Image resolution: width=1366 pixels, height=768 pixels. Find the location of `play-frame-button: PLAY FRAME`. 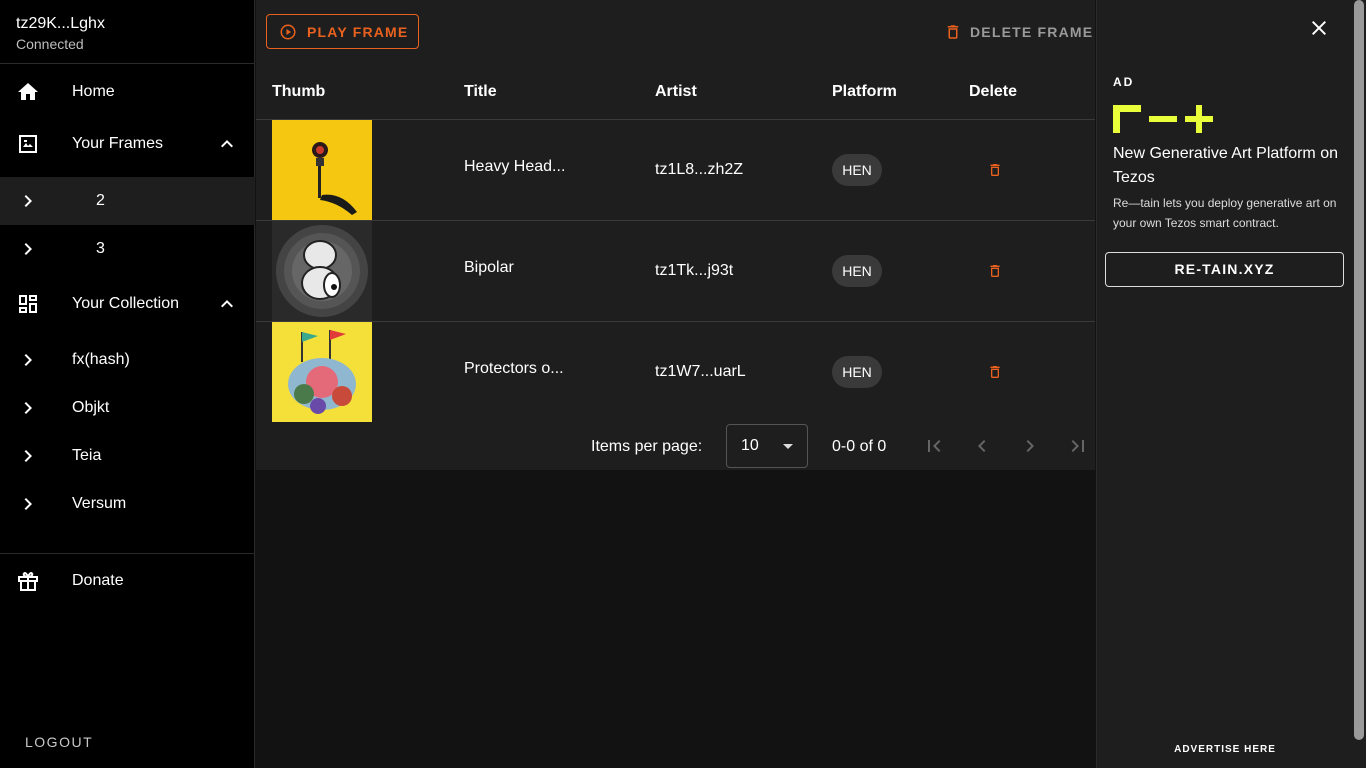

play-frame-button: PLAY FRAME is located at coordinates (342, 31).